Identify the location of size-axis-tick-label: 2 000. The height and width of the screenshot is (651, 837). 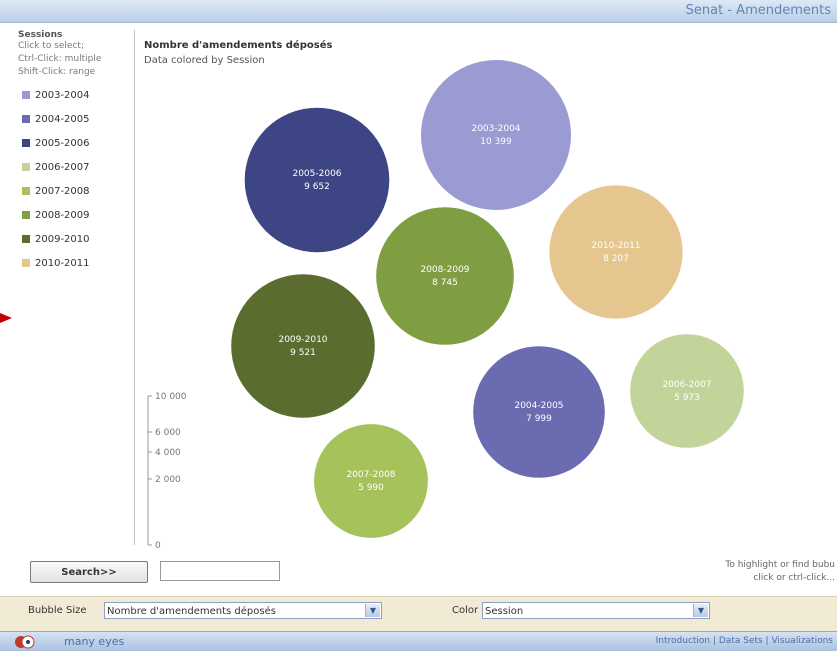
(168, 480).